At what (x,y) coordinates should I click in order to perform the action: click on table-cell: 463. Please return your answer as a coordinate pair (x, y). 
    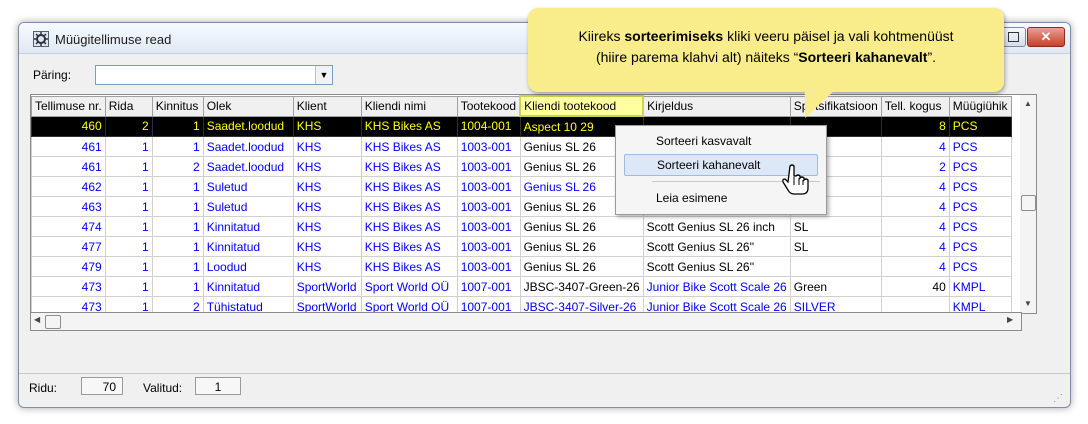
    Looking at the image, I should click on (68, 206).